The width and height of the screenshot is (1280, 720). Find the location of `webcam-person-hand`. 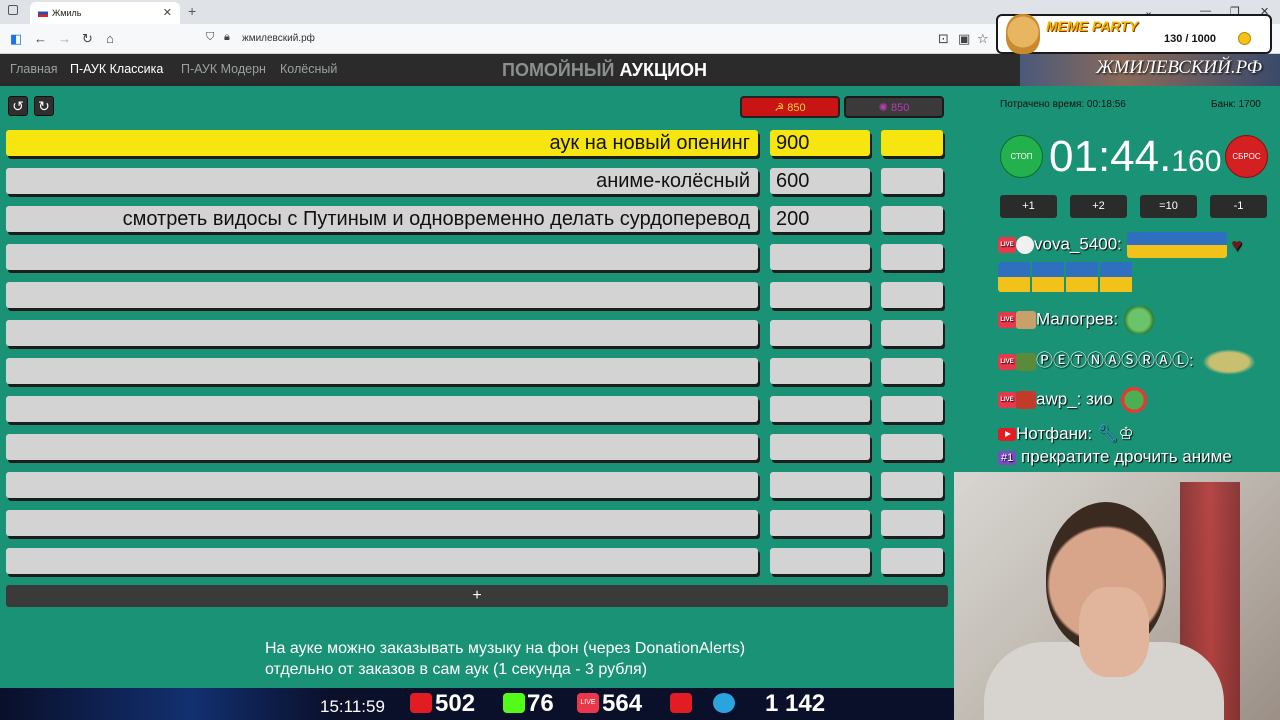

webcam-person-hand is located at coordinates (1114, 632).